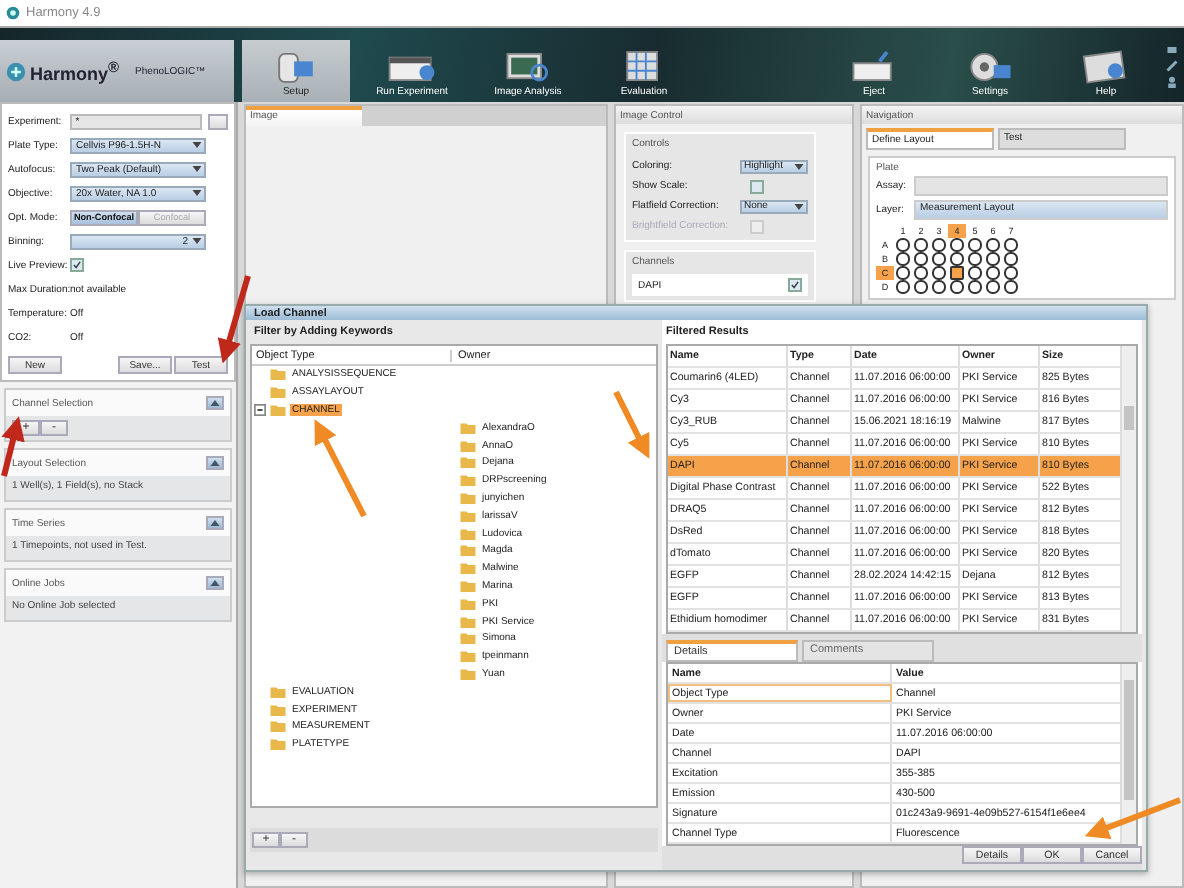 The image size is (1184, 888). What do you see at coordinates (1172, 65) in the screenshot?
I see `pen-icon` at bounding box center [1172, 65].